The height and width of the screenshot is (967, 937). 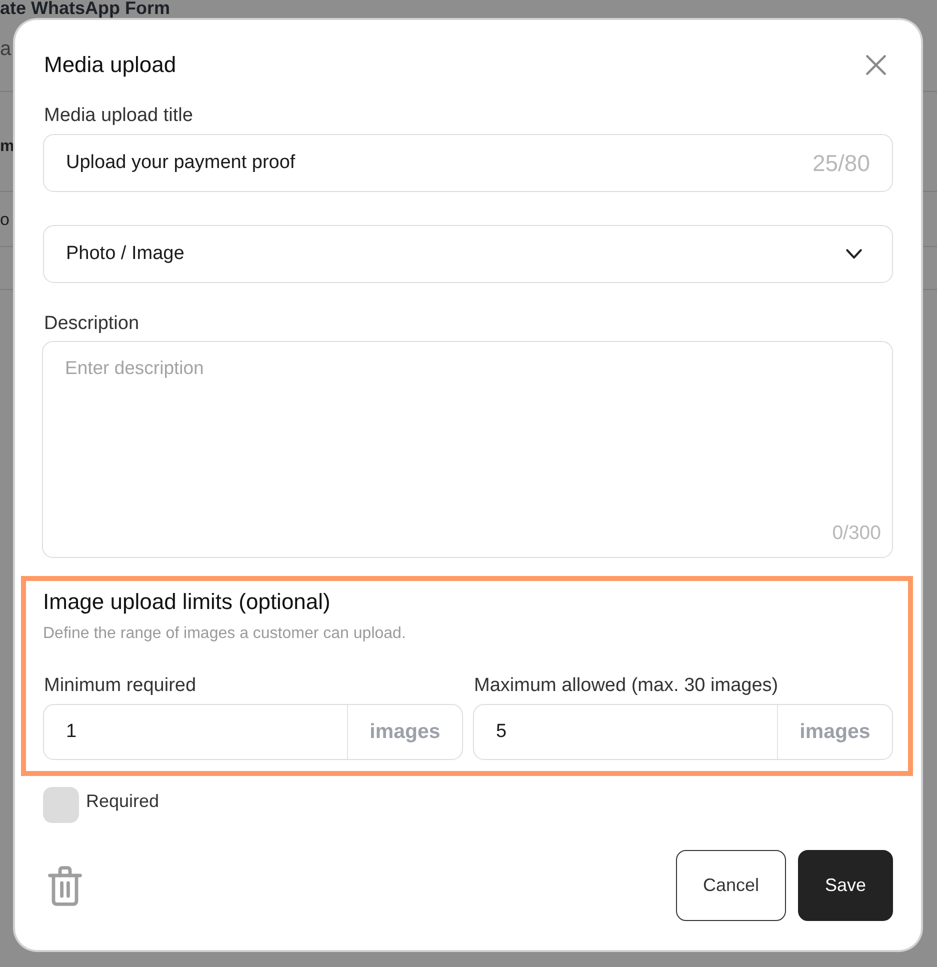 I want to click on input-value: 5, so click(x=502, y=732).